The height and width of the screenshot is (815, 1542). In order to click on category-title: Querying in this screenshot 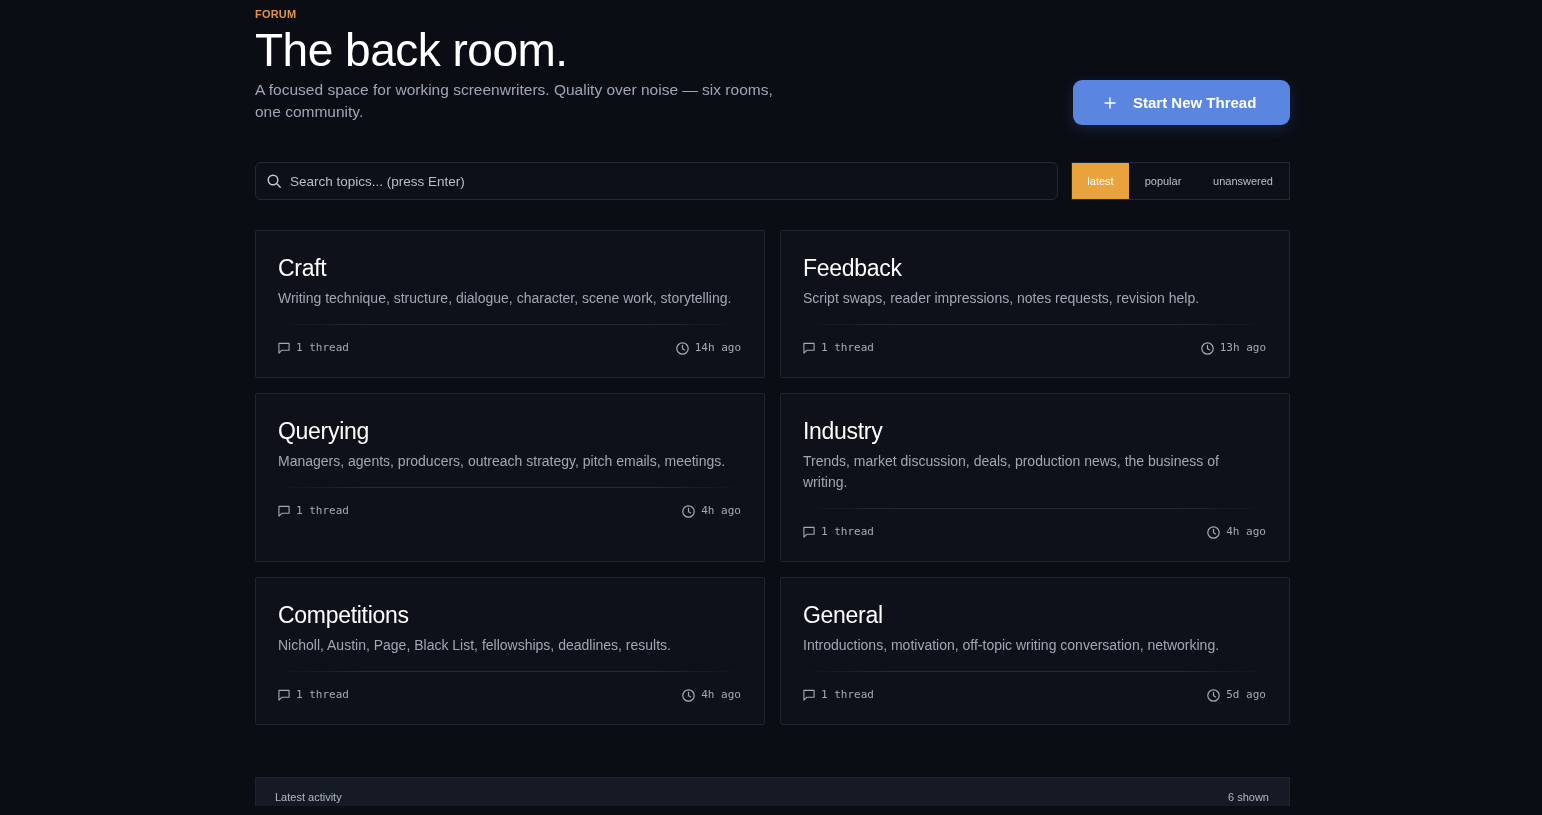, I will do `click(324, 431)`.